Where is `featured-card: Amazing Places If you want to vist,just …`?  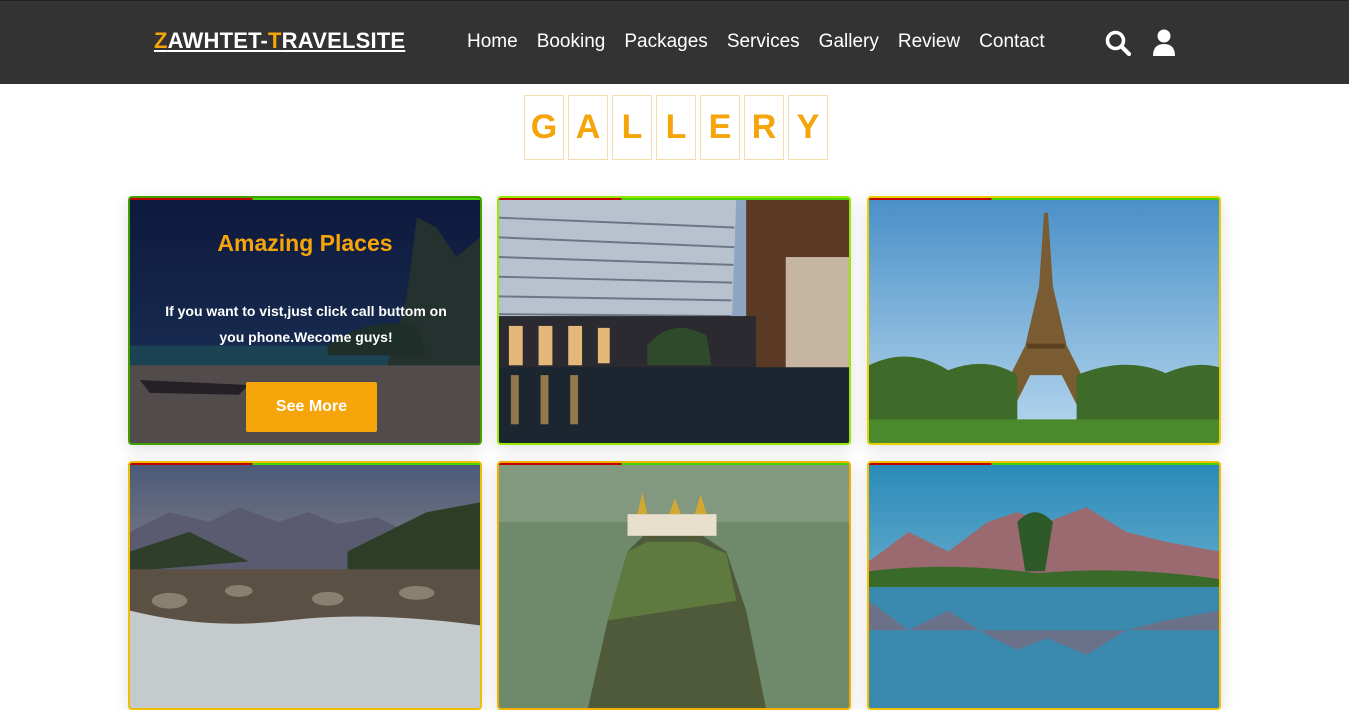 featured-card: Amazing Places If you want to vist,just … is located at coordinates (305, 320).